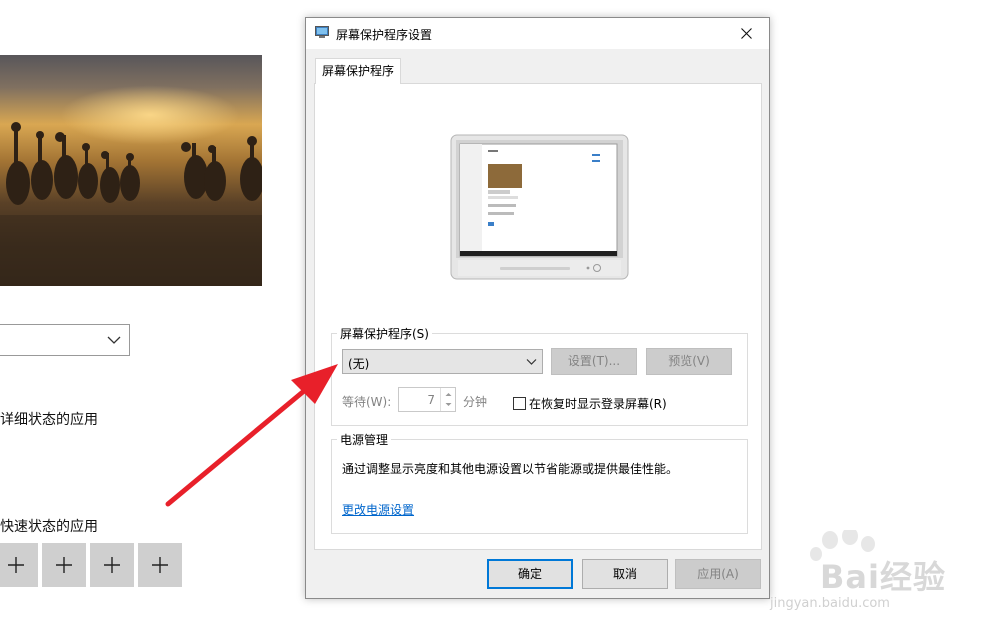 This screenshot has height=638, width=992. Describe the element at coordinates (718, 574) in the screenshot. I see `apply-button: 应用(A)` at that location.